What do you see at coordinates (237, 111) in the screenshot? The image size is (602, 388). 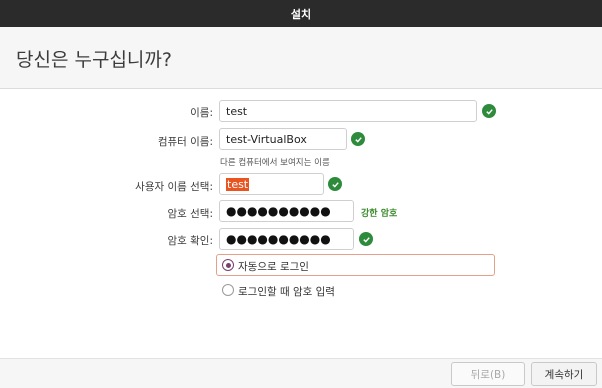 I see `name-input-value: test` at bounding box center [237, 111].